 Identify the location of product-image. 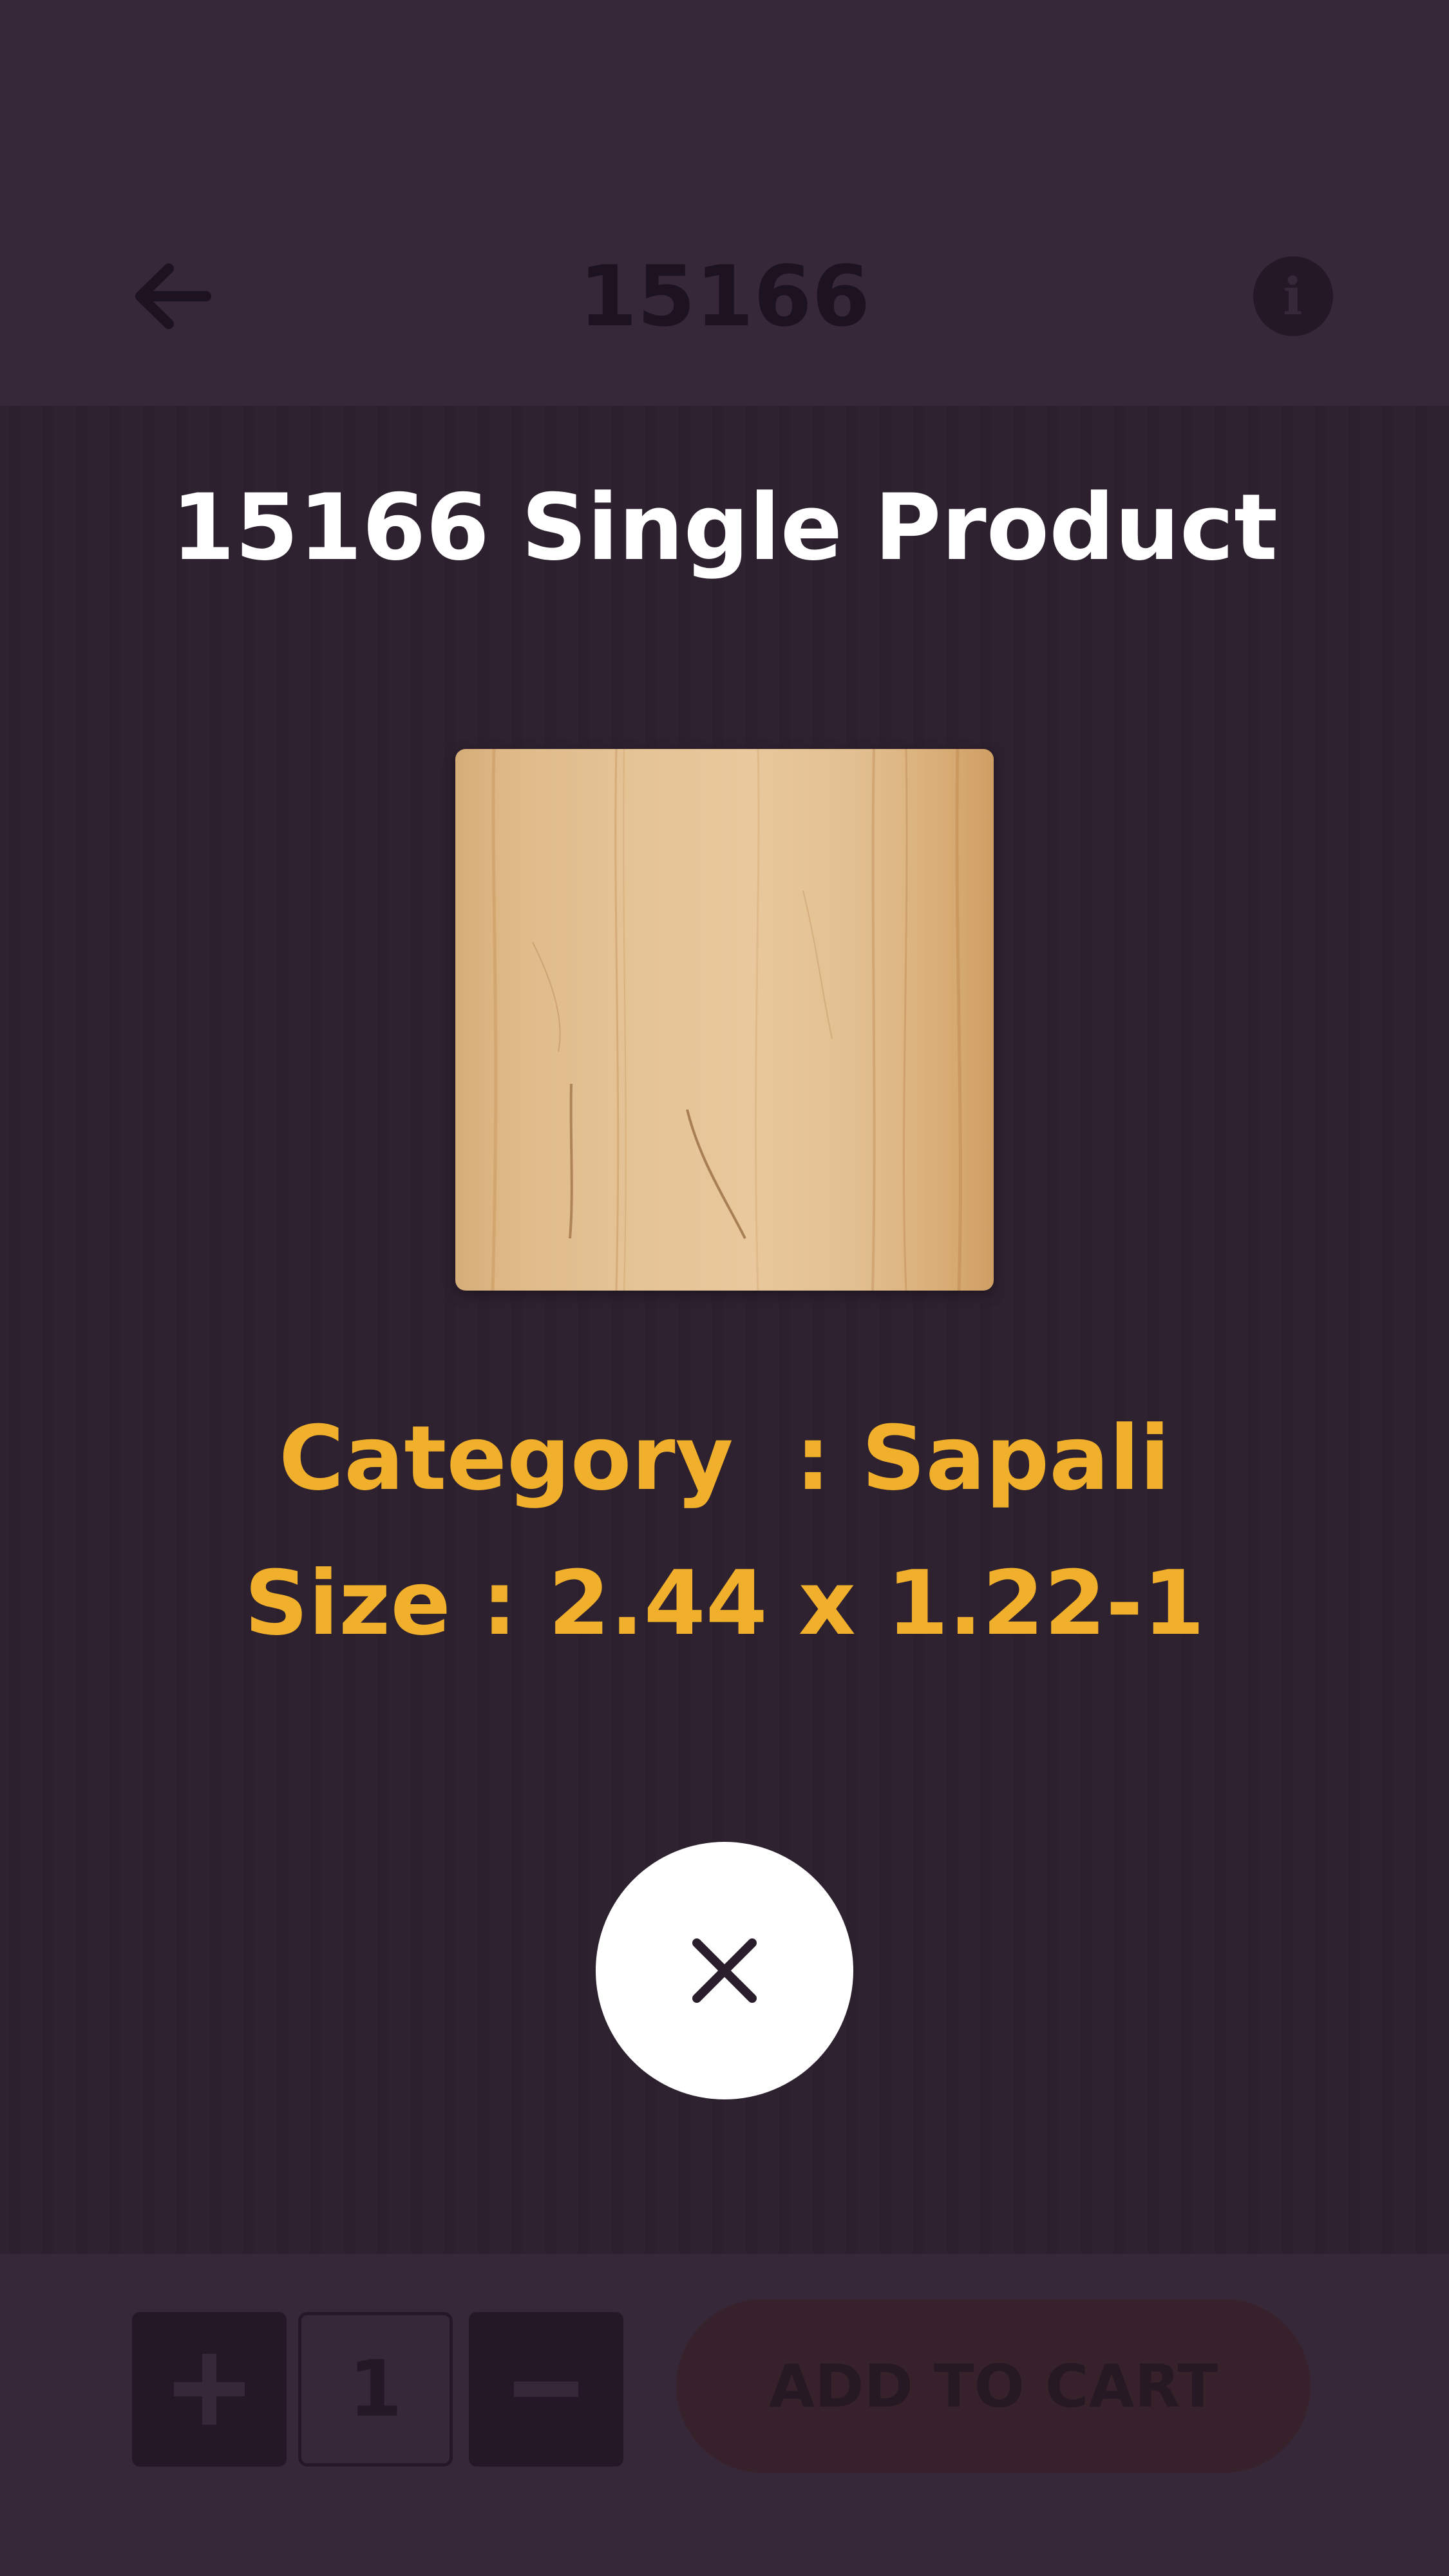
(724, 1020).